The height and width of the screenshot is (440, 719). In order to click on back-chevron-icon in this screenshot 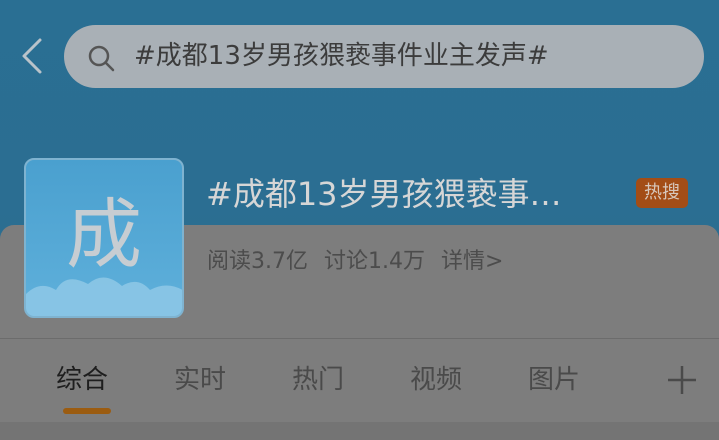, I will do `click(32, 56)`.